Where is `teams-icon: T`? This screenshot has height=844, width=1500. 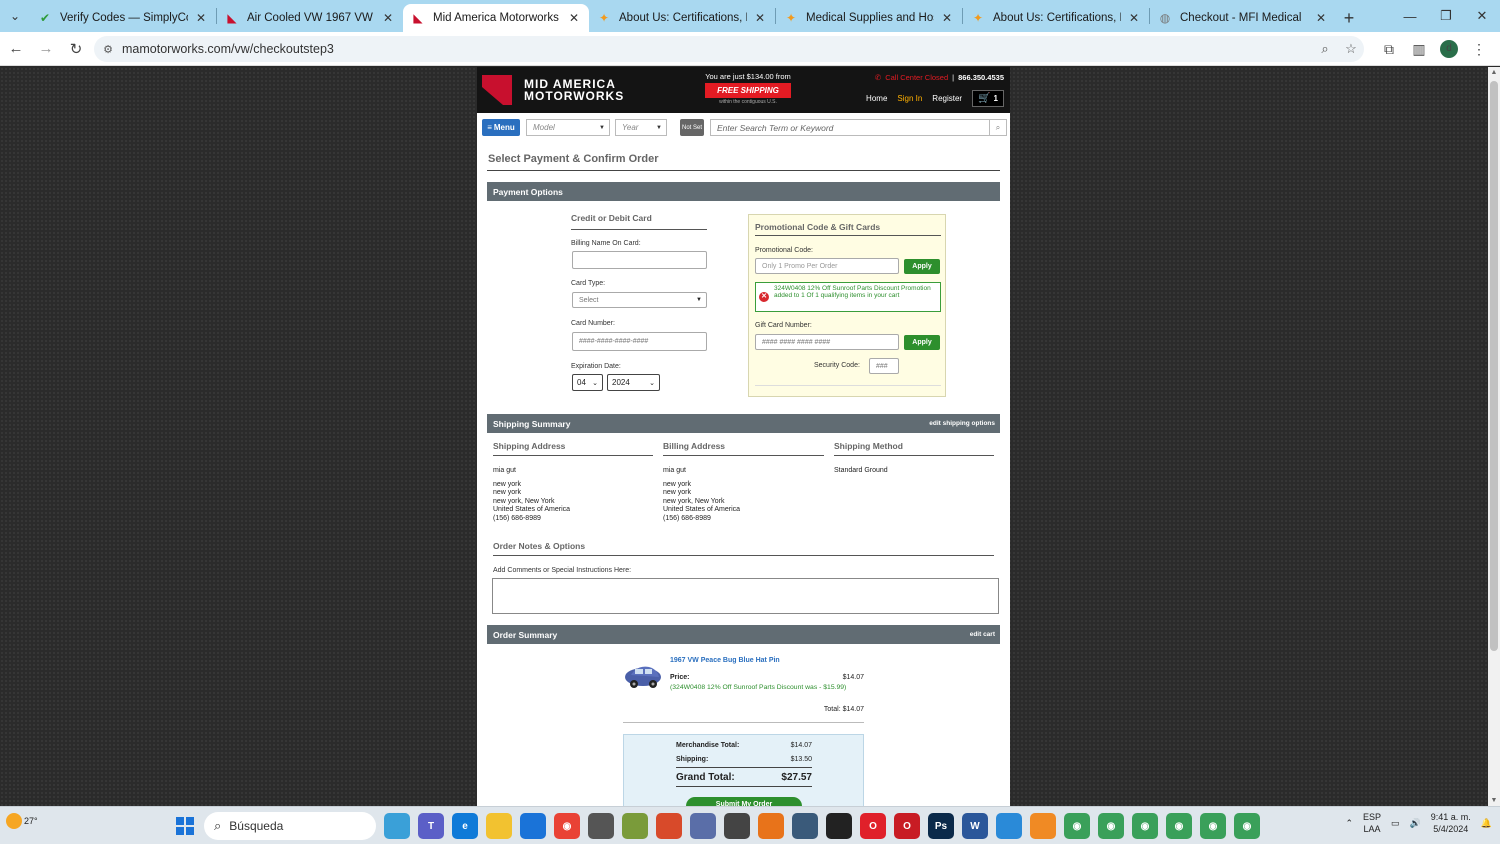
teams-icon: T is located at coordinates (431, 826).